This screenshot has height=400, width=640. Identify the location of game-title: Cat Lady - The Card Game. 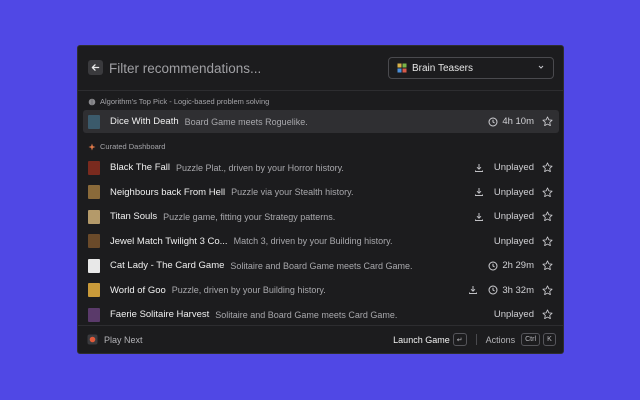
(167, 265).